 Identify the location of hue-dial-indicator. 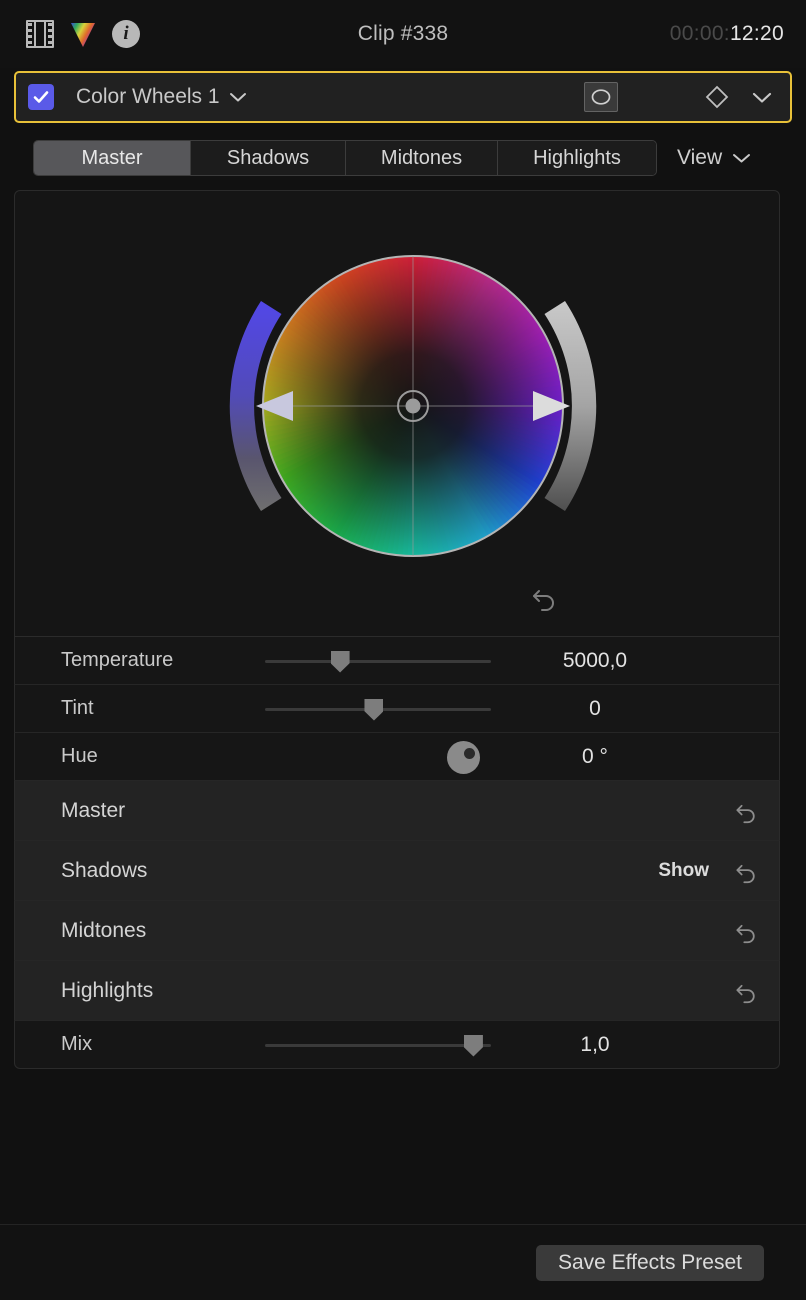
(469, 753).